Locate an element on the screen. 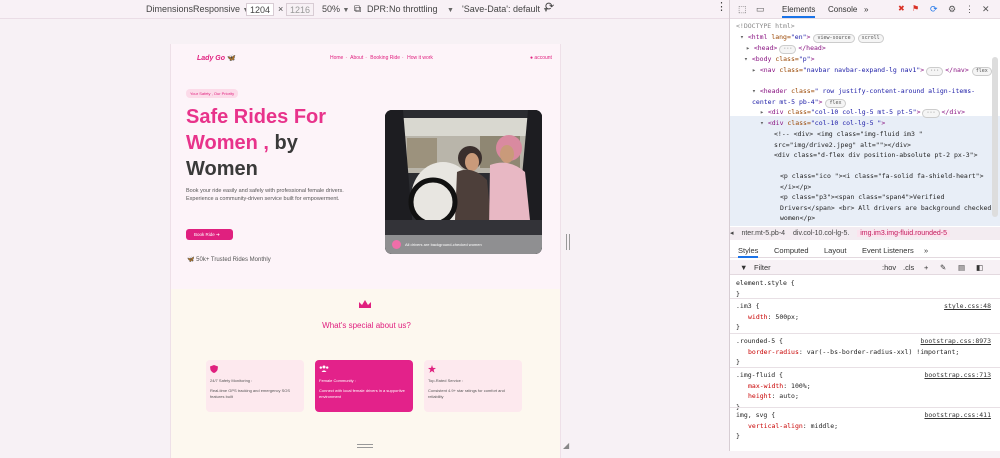 The image size is (1000, 458). device-toggle-icon: ▭ is located at coordinates (760, 9).